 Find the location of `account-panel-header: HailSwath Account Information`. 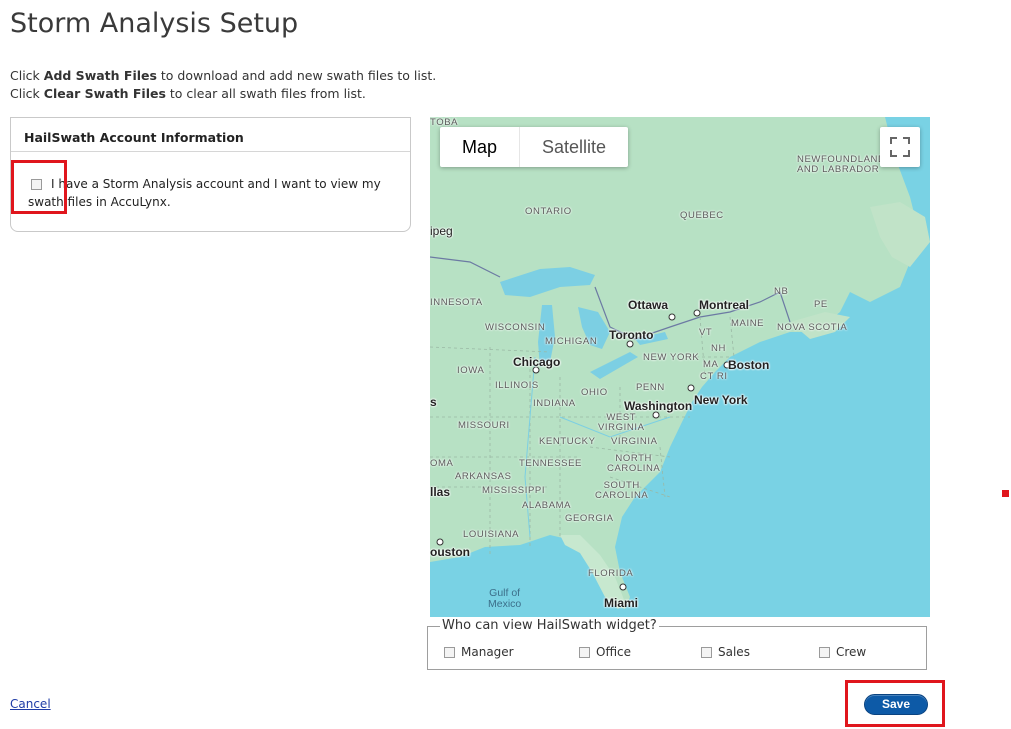

account-panel-header: HailSwath Account Information is located at coordinates (210, 135).